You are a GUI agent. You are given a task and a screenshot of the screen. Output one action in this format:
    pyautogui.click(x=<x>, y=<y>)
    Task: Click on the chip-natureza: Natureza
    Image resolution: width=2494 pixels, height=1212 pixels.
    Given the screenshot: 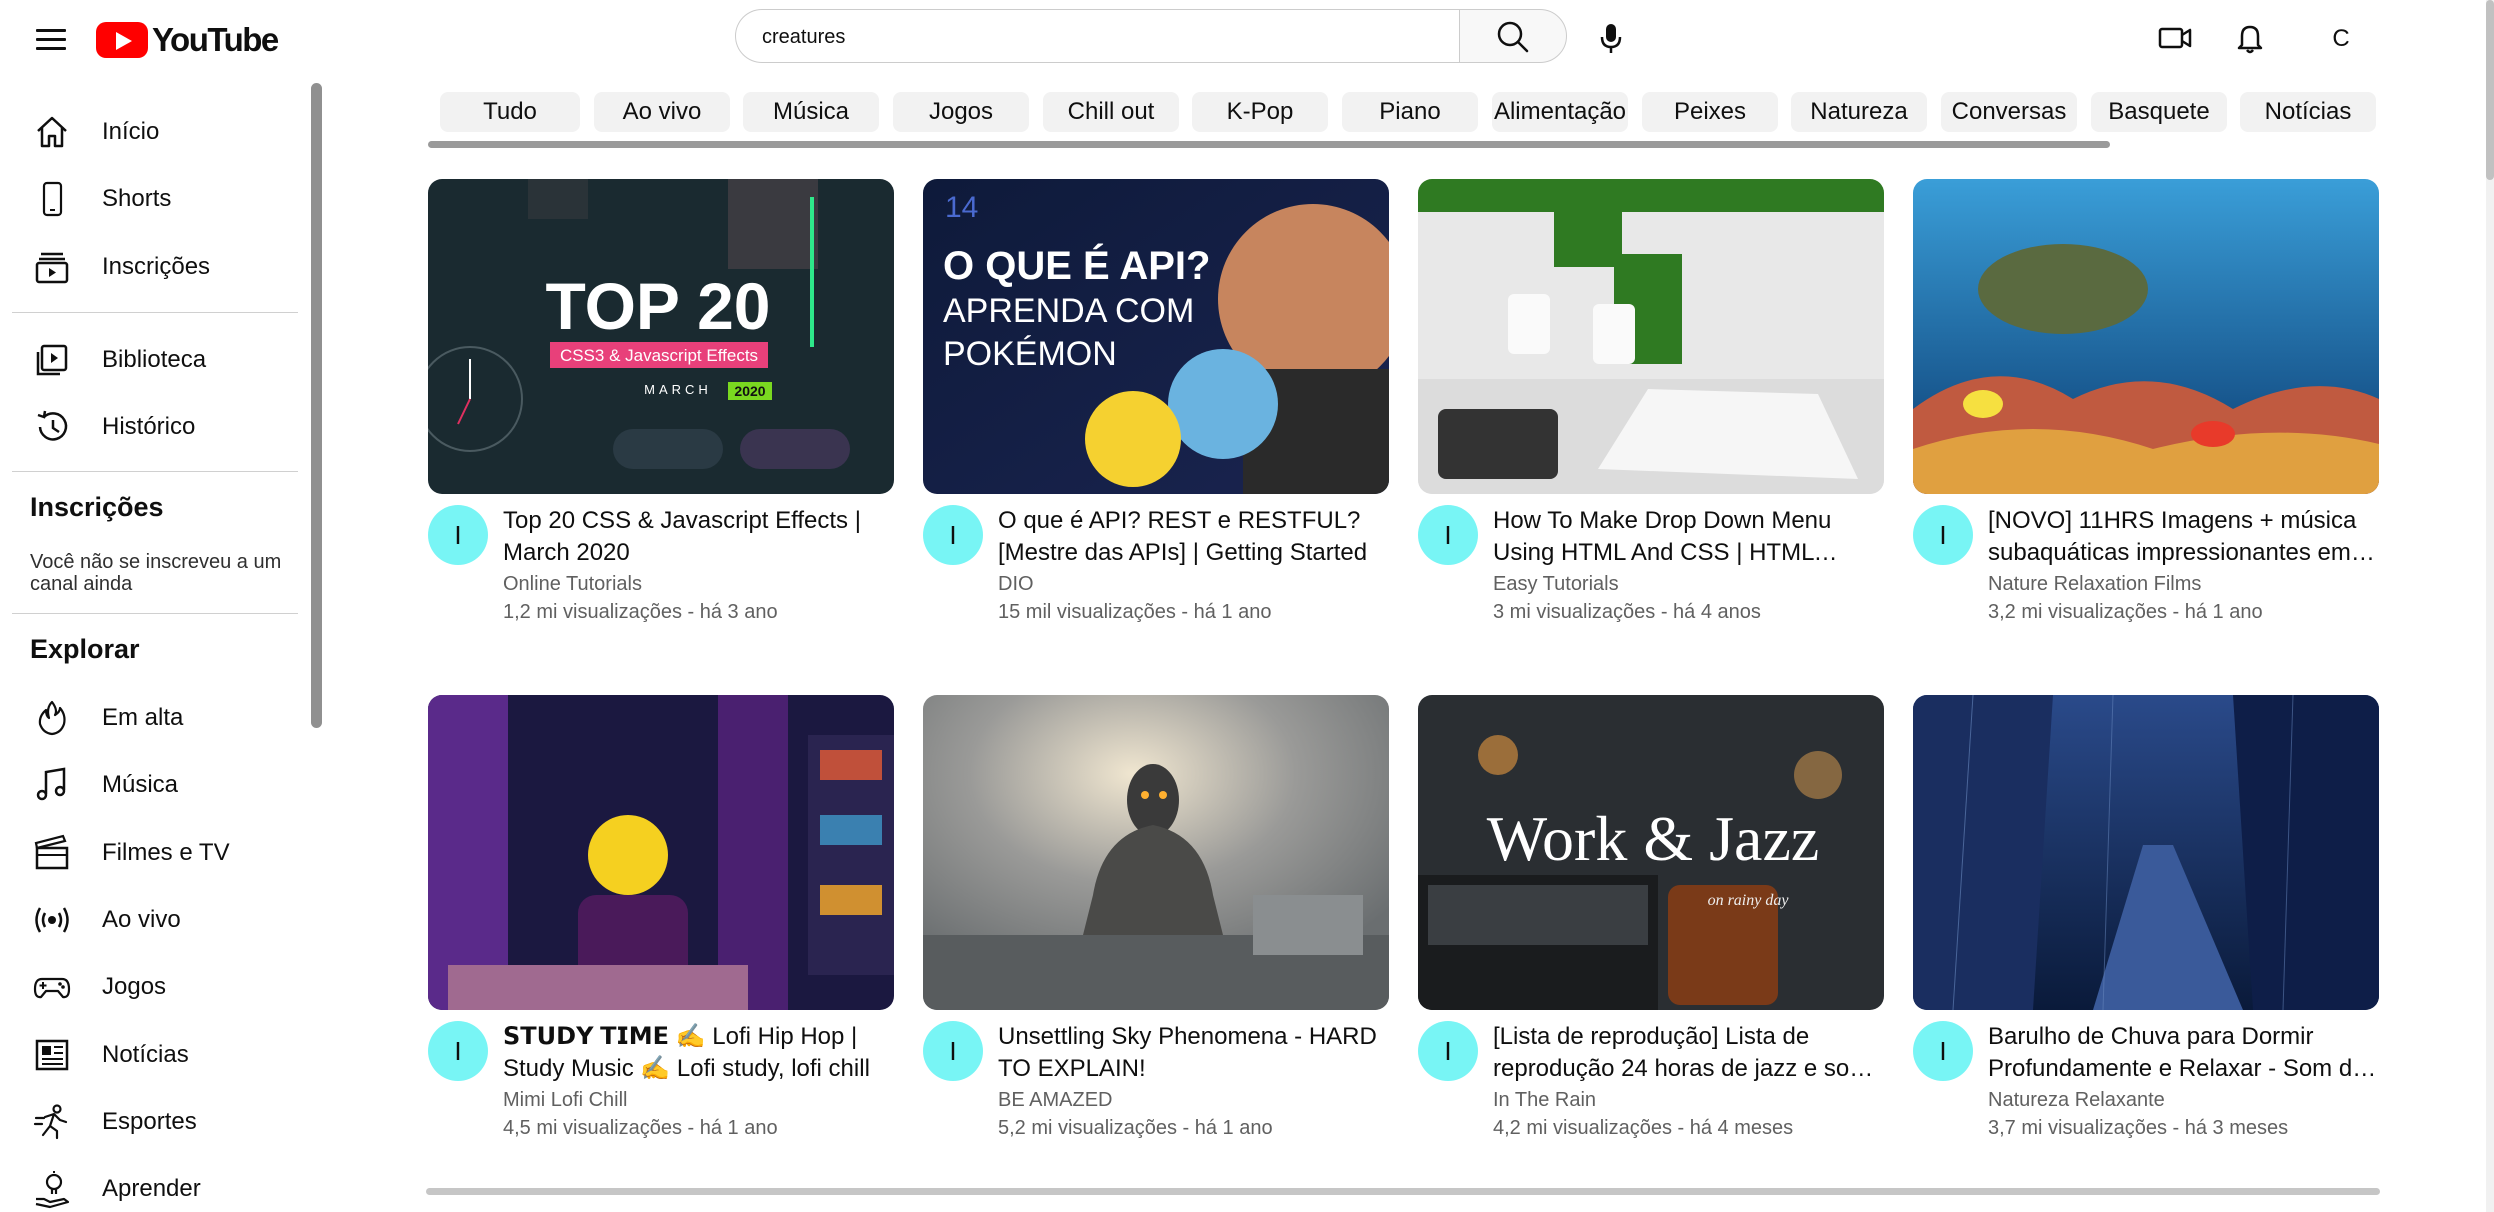 What is the action you would take?
    pyautogui.click(x=1859, y=112)
    